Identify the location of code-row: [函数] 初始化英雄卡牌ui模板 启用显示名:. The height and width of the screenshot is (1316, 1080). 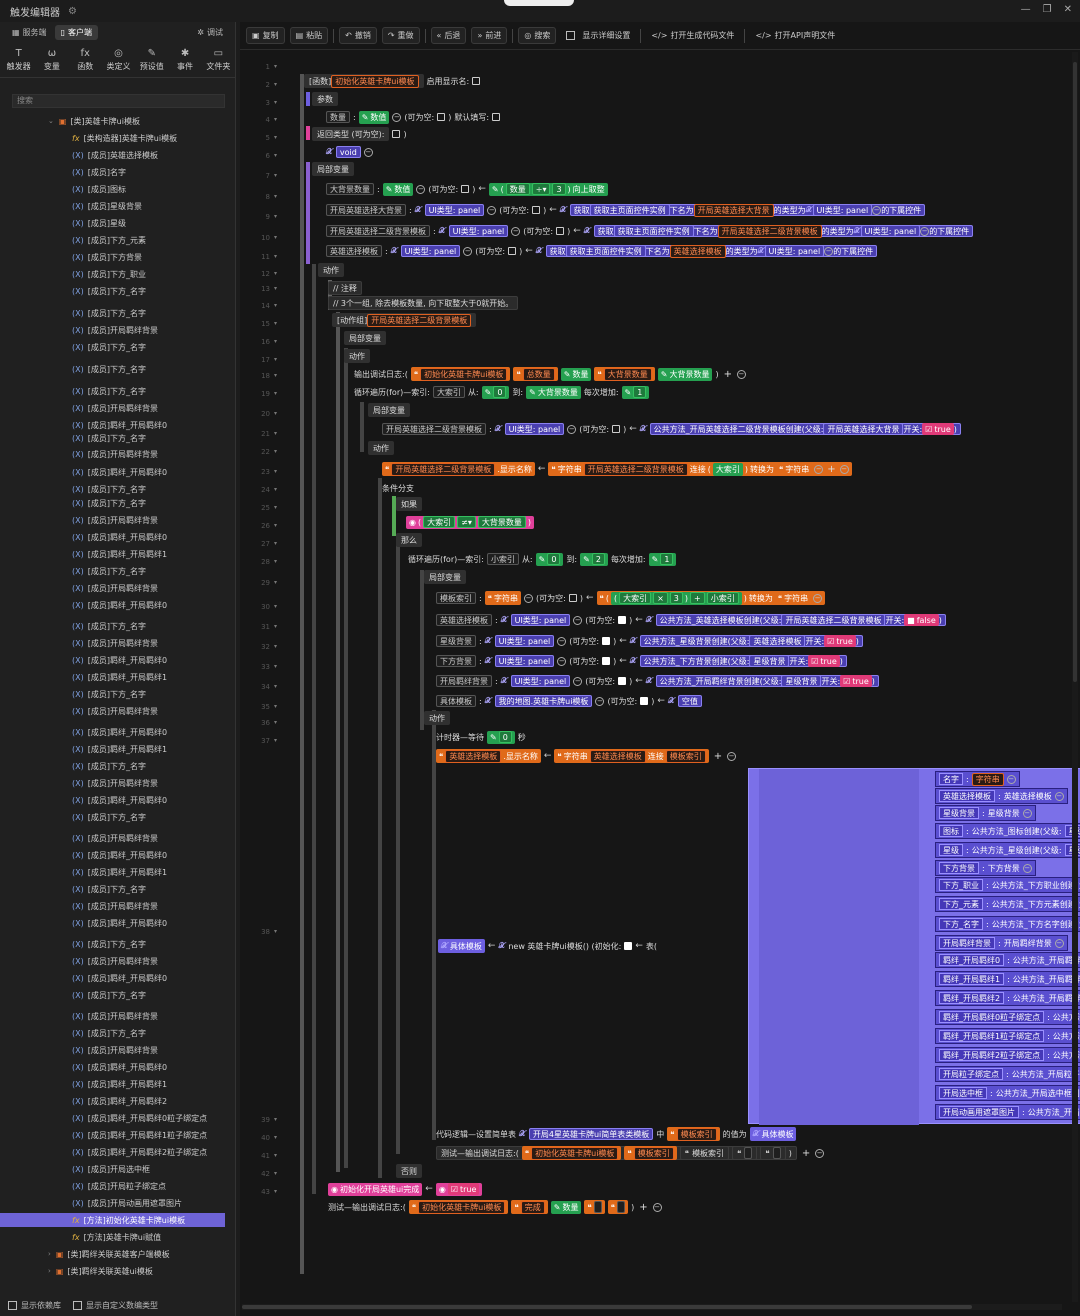
(392, 81).